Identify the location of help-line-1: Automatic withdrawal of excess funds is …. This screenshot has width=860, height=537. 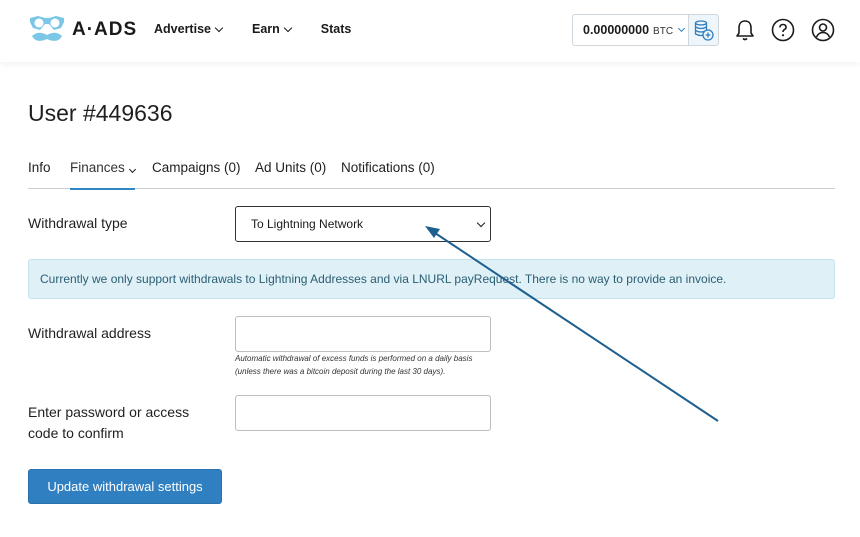
(354, 358).